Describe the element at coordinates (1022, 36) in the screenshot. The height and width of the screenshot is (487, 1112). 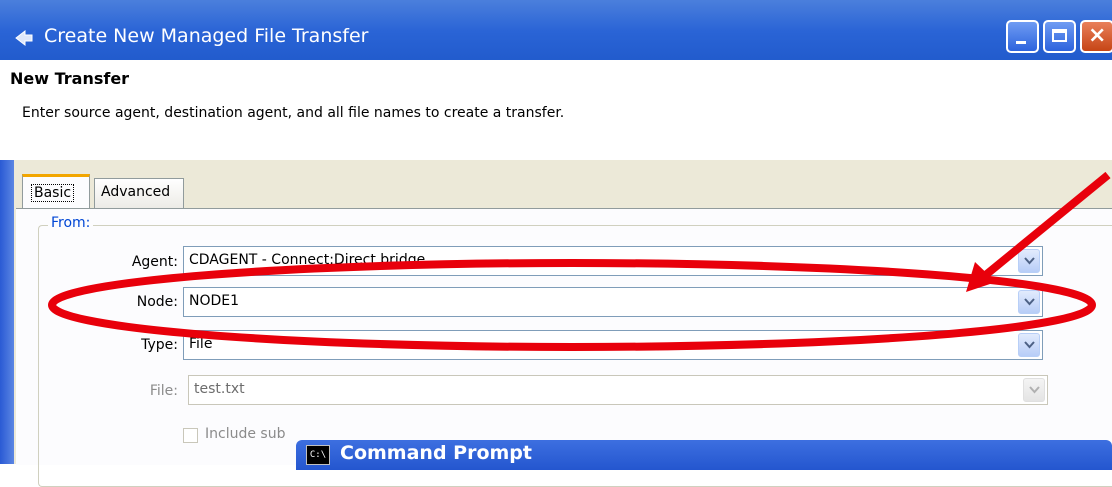
I see `minimize-button` at that location.